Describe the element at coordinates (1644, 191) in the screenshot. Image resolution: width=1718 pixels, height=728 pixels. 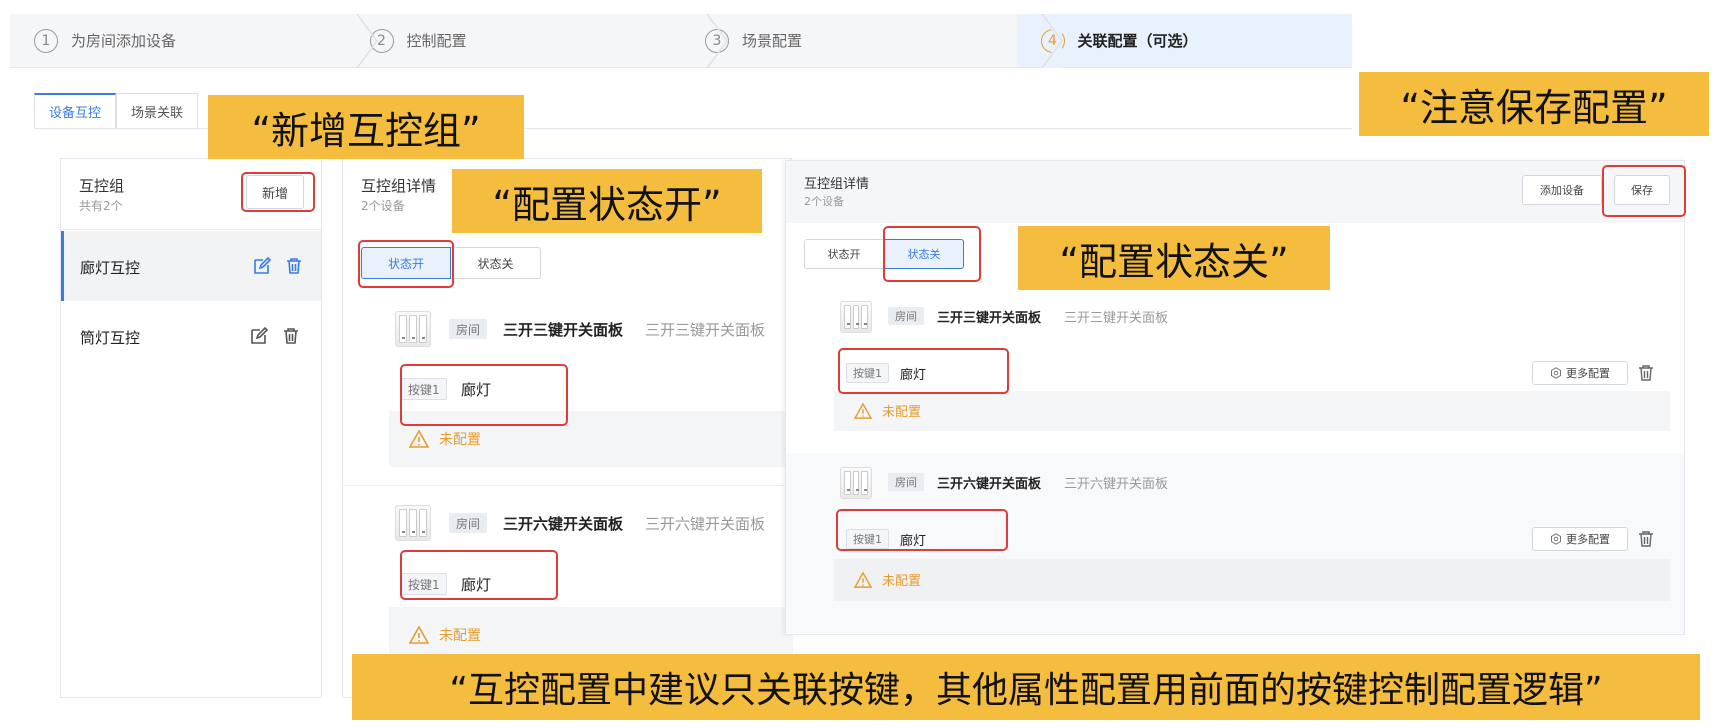
I see `highlight-save` at that location.